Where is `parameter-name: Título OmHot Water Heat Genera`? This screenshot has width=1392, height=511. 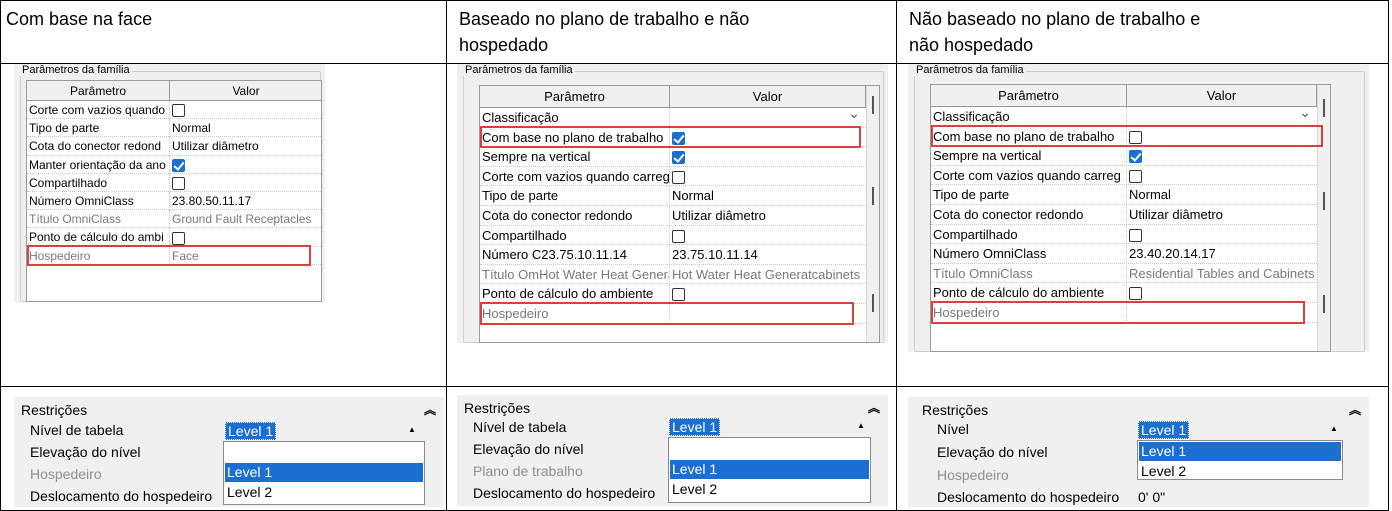
parameter-name: Título OmHot Water Heat Genera is located at coordinates (576, 274).